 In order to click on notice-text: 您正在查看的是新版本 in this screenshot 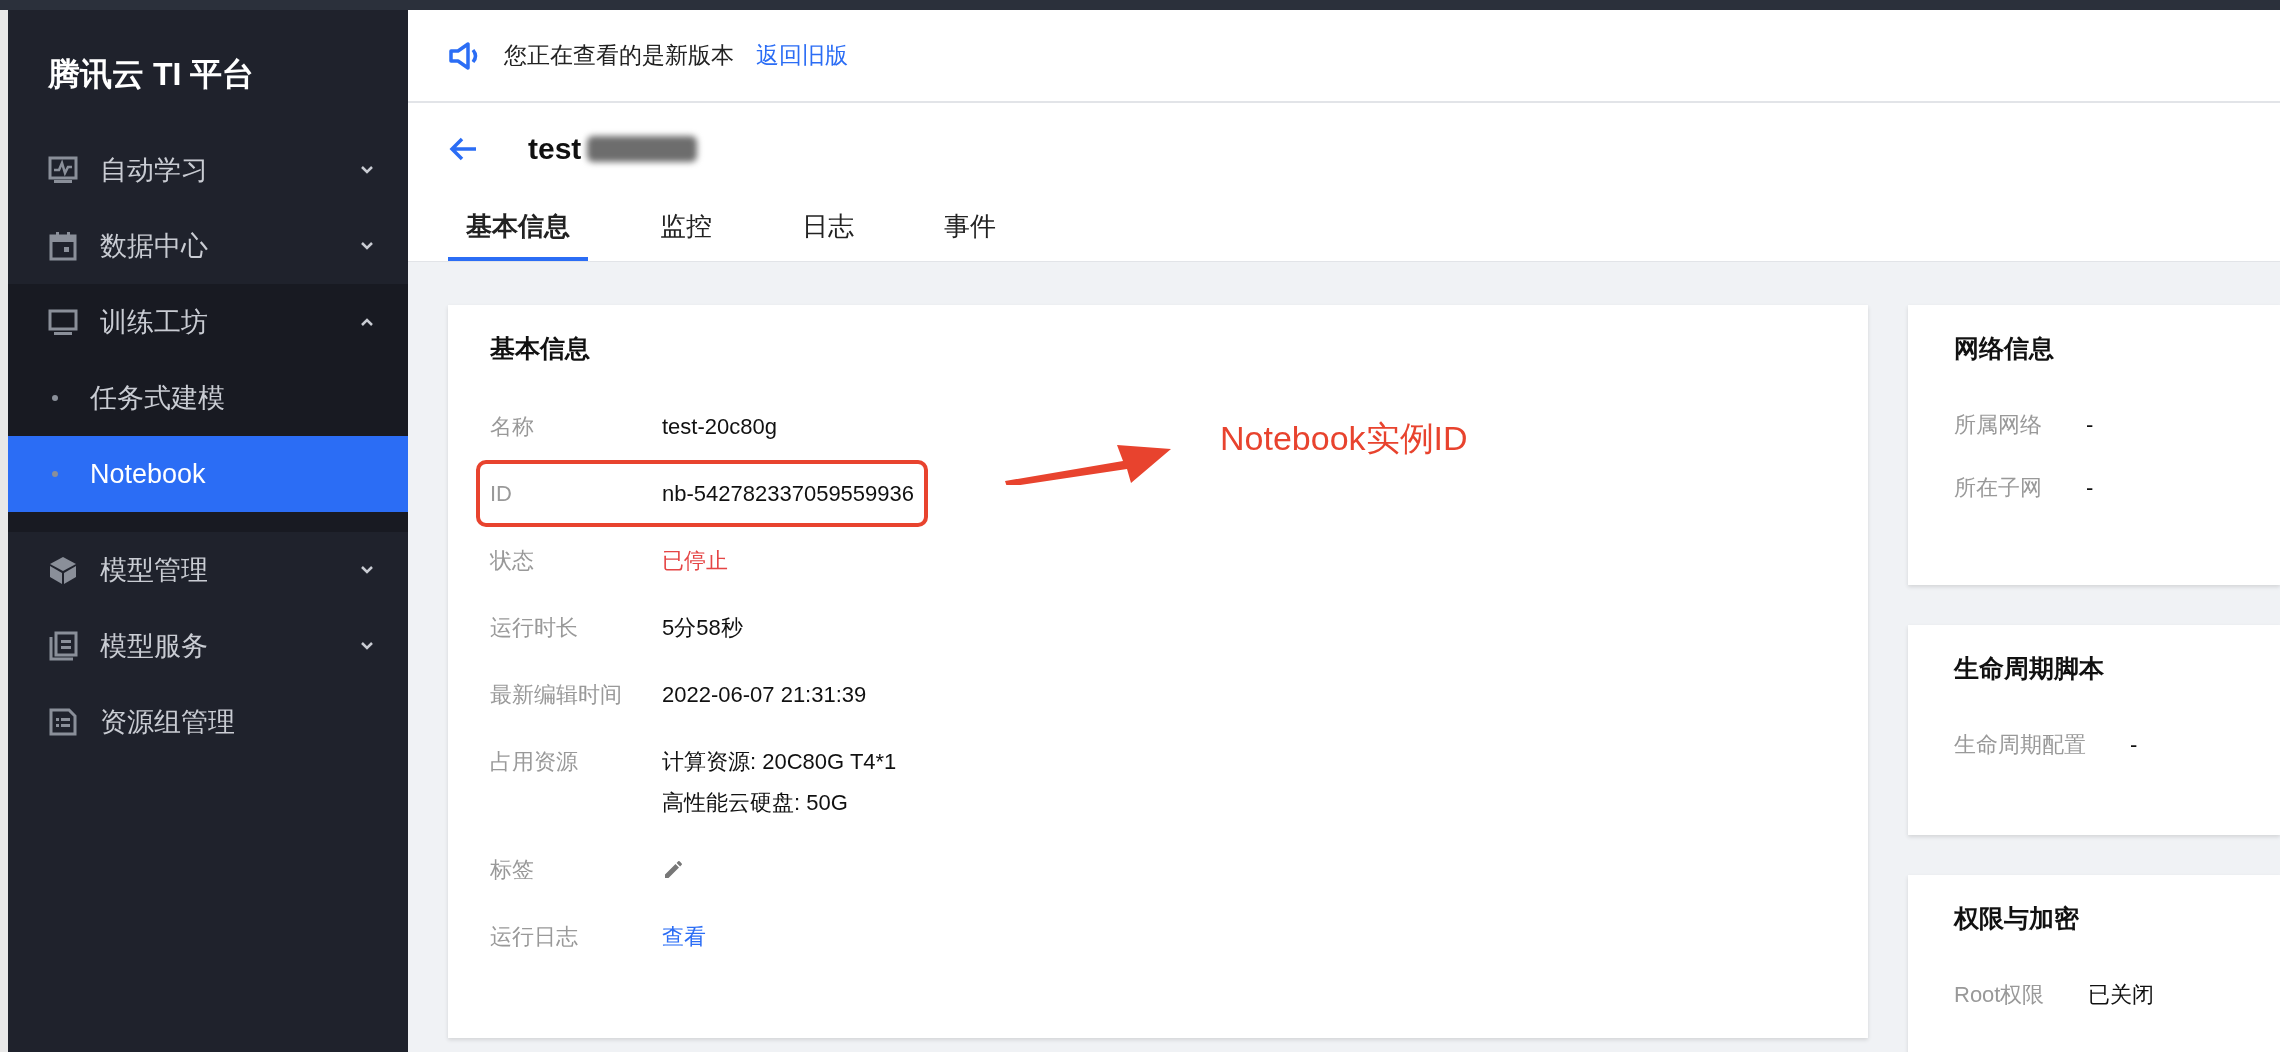, I will do `click(619, 56)`.